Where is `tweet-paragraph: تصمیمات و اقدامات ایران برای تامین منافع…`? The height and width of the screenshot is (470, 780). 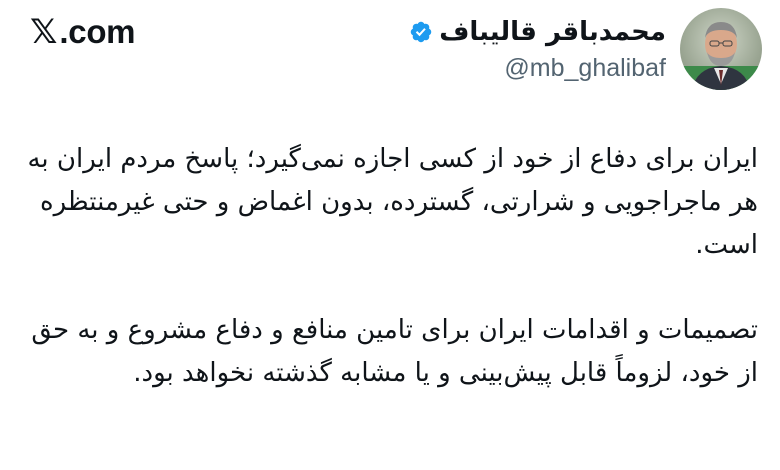 tweet-paragraph: تصمیمات و اقدامات ایران برای تامین منافع… is located at coordinates (394, 351).